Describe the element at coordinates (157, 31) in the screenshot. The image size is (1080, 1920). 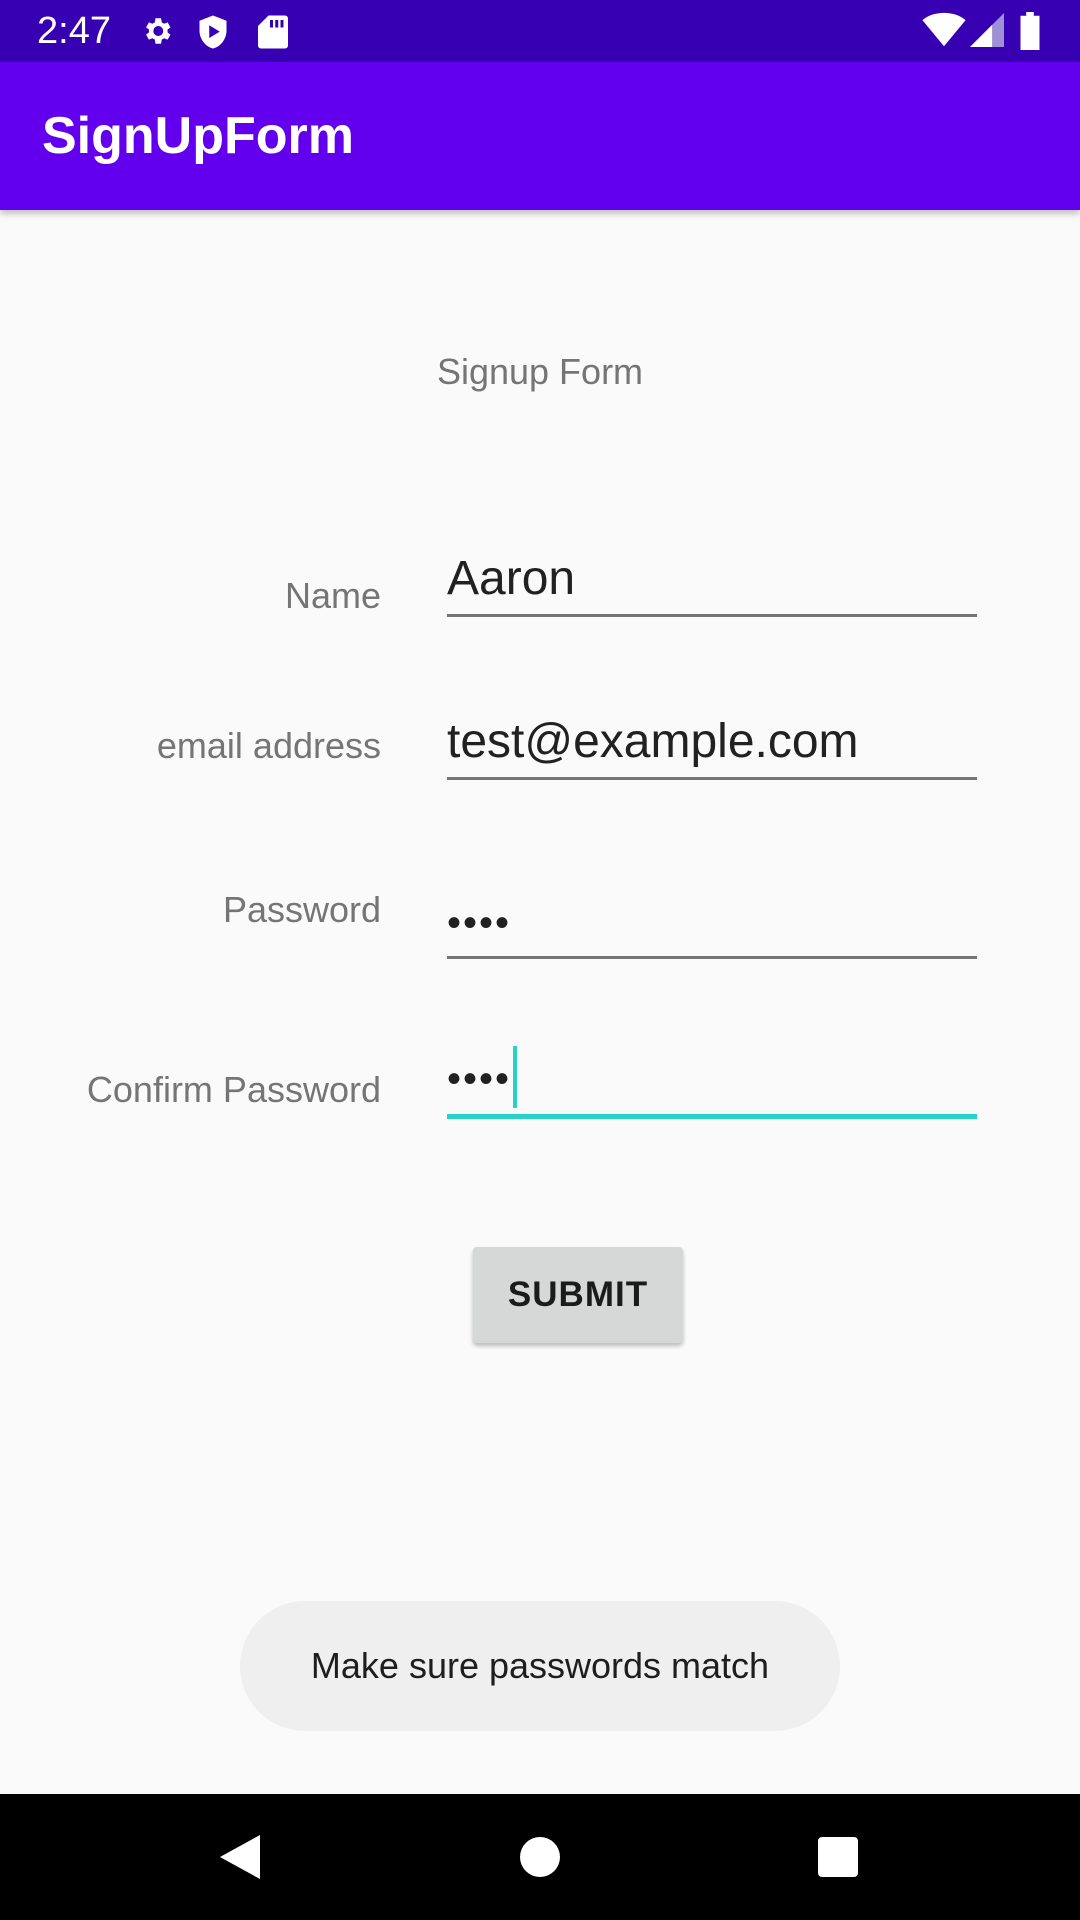
I see `gear-icon` at that location.